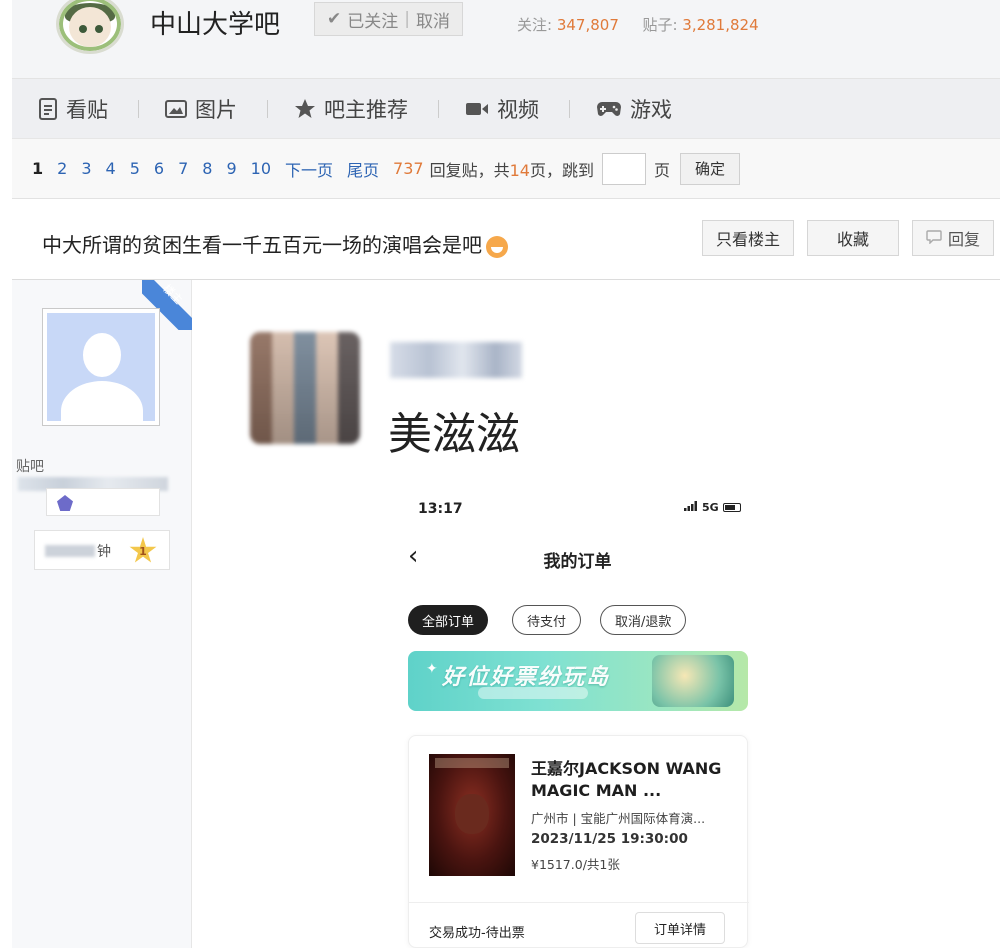 The width and height of the screenshot is (1000, 948). Describe the element at coordinates (497, 246) in the screenshot. I see `grin-emoji-icon` at that location.